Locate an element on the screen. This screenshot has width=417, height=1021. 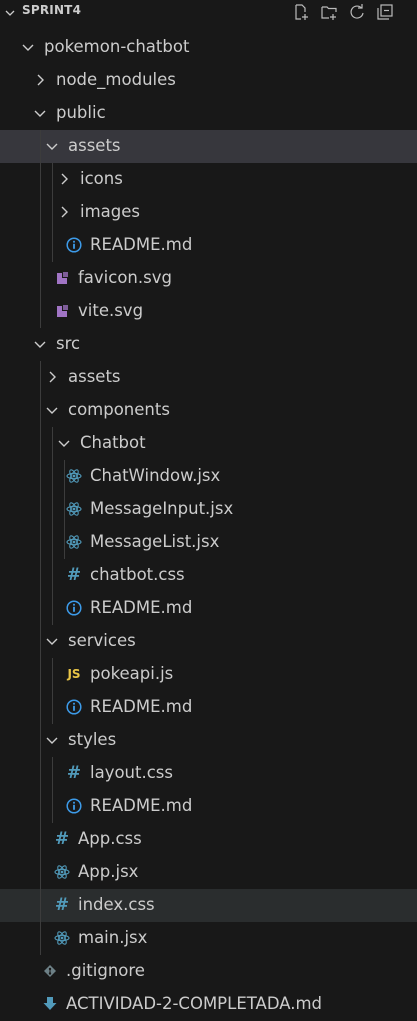
tree-folder-row: pokemon-chatbot is located at coordinates (208, 47).